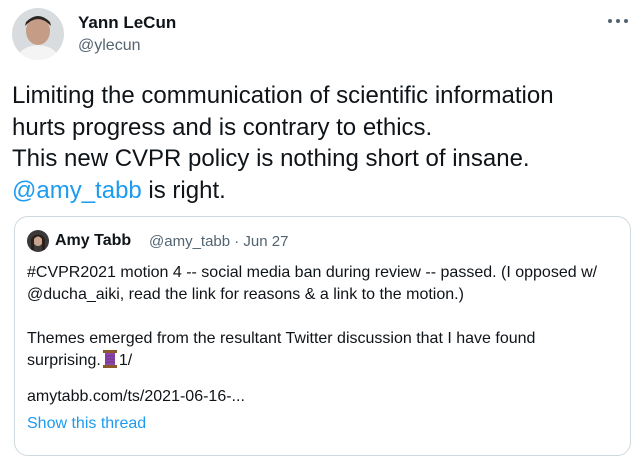 The width and height of the screenshot is (640, 456). I want to click on tweet-line-4: @amy_tabb is right., so click(321, 191).